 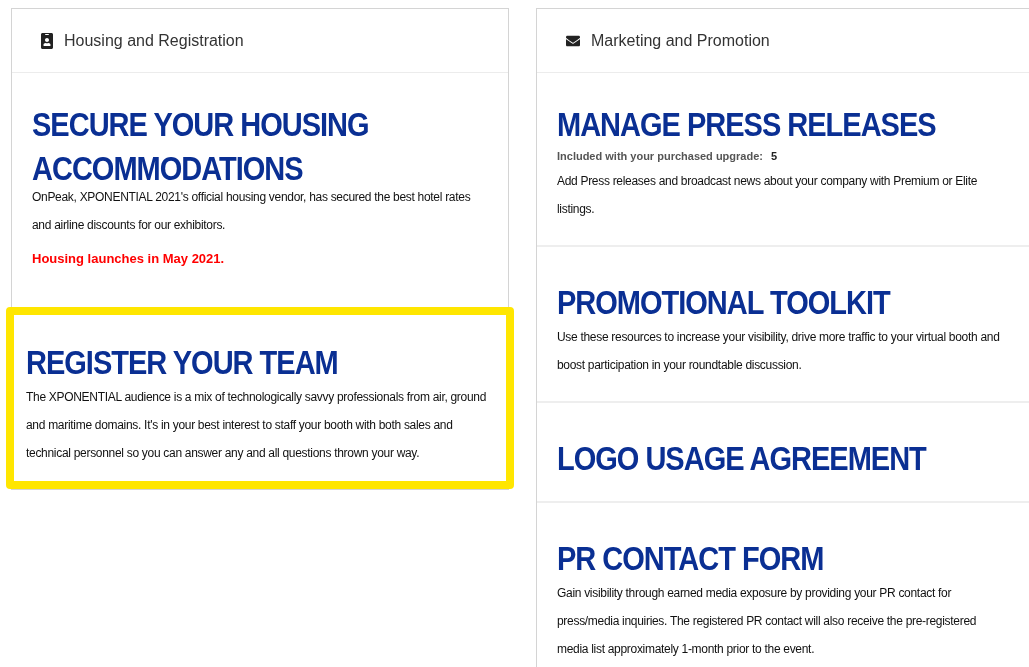 What do you see at coordinates (573, 40) in the screenshot?
I see `envelope-icon` at bounding box center [573, 40].